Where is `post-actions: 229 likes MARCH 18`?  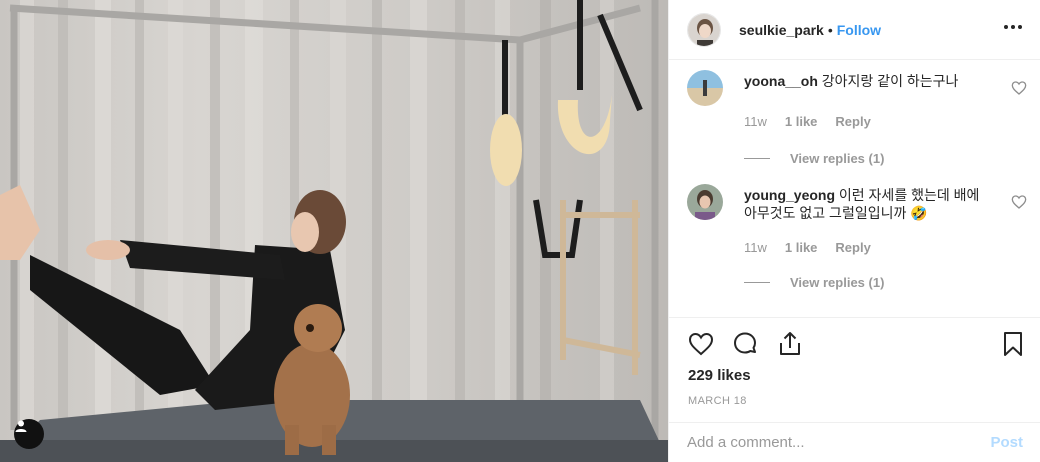 post-actions: 229 likes MARCH 18 is located at coordinates (854, 369).